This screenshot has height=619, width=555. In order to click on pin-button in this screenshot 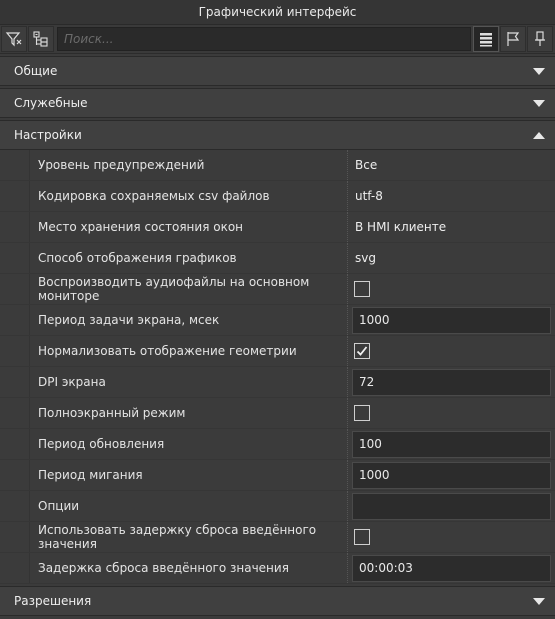, I will do `click(540, 39)`.